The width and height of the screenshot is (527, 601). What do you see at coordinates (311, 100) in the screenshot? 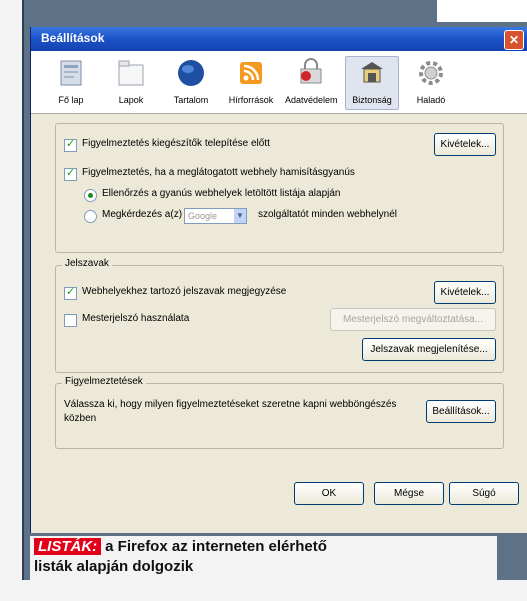
I see `tab-privacy-label: Adatvédelem` at bounding box center [311, 100].